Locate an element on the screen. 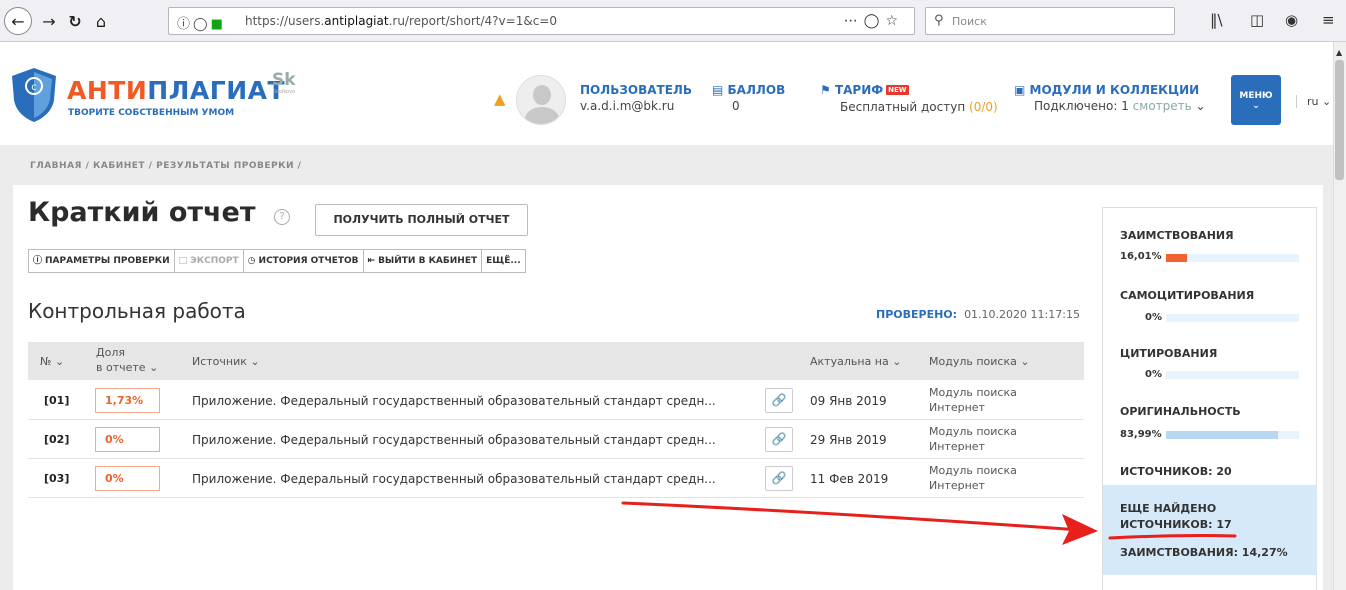  page-title: Краткий отчет is located at coordinates (142, 212).